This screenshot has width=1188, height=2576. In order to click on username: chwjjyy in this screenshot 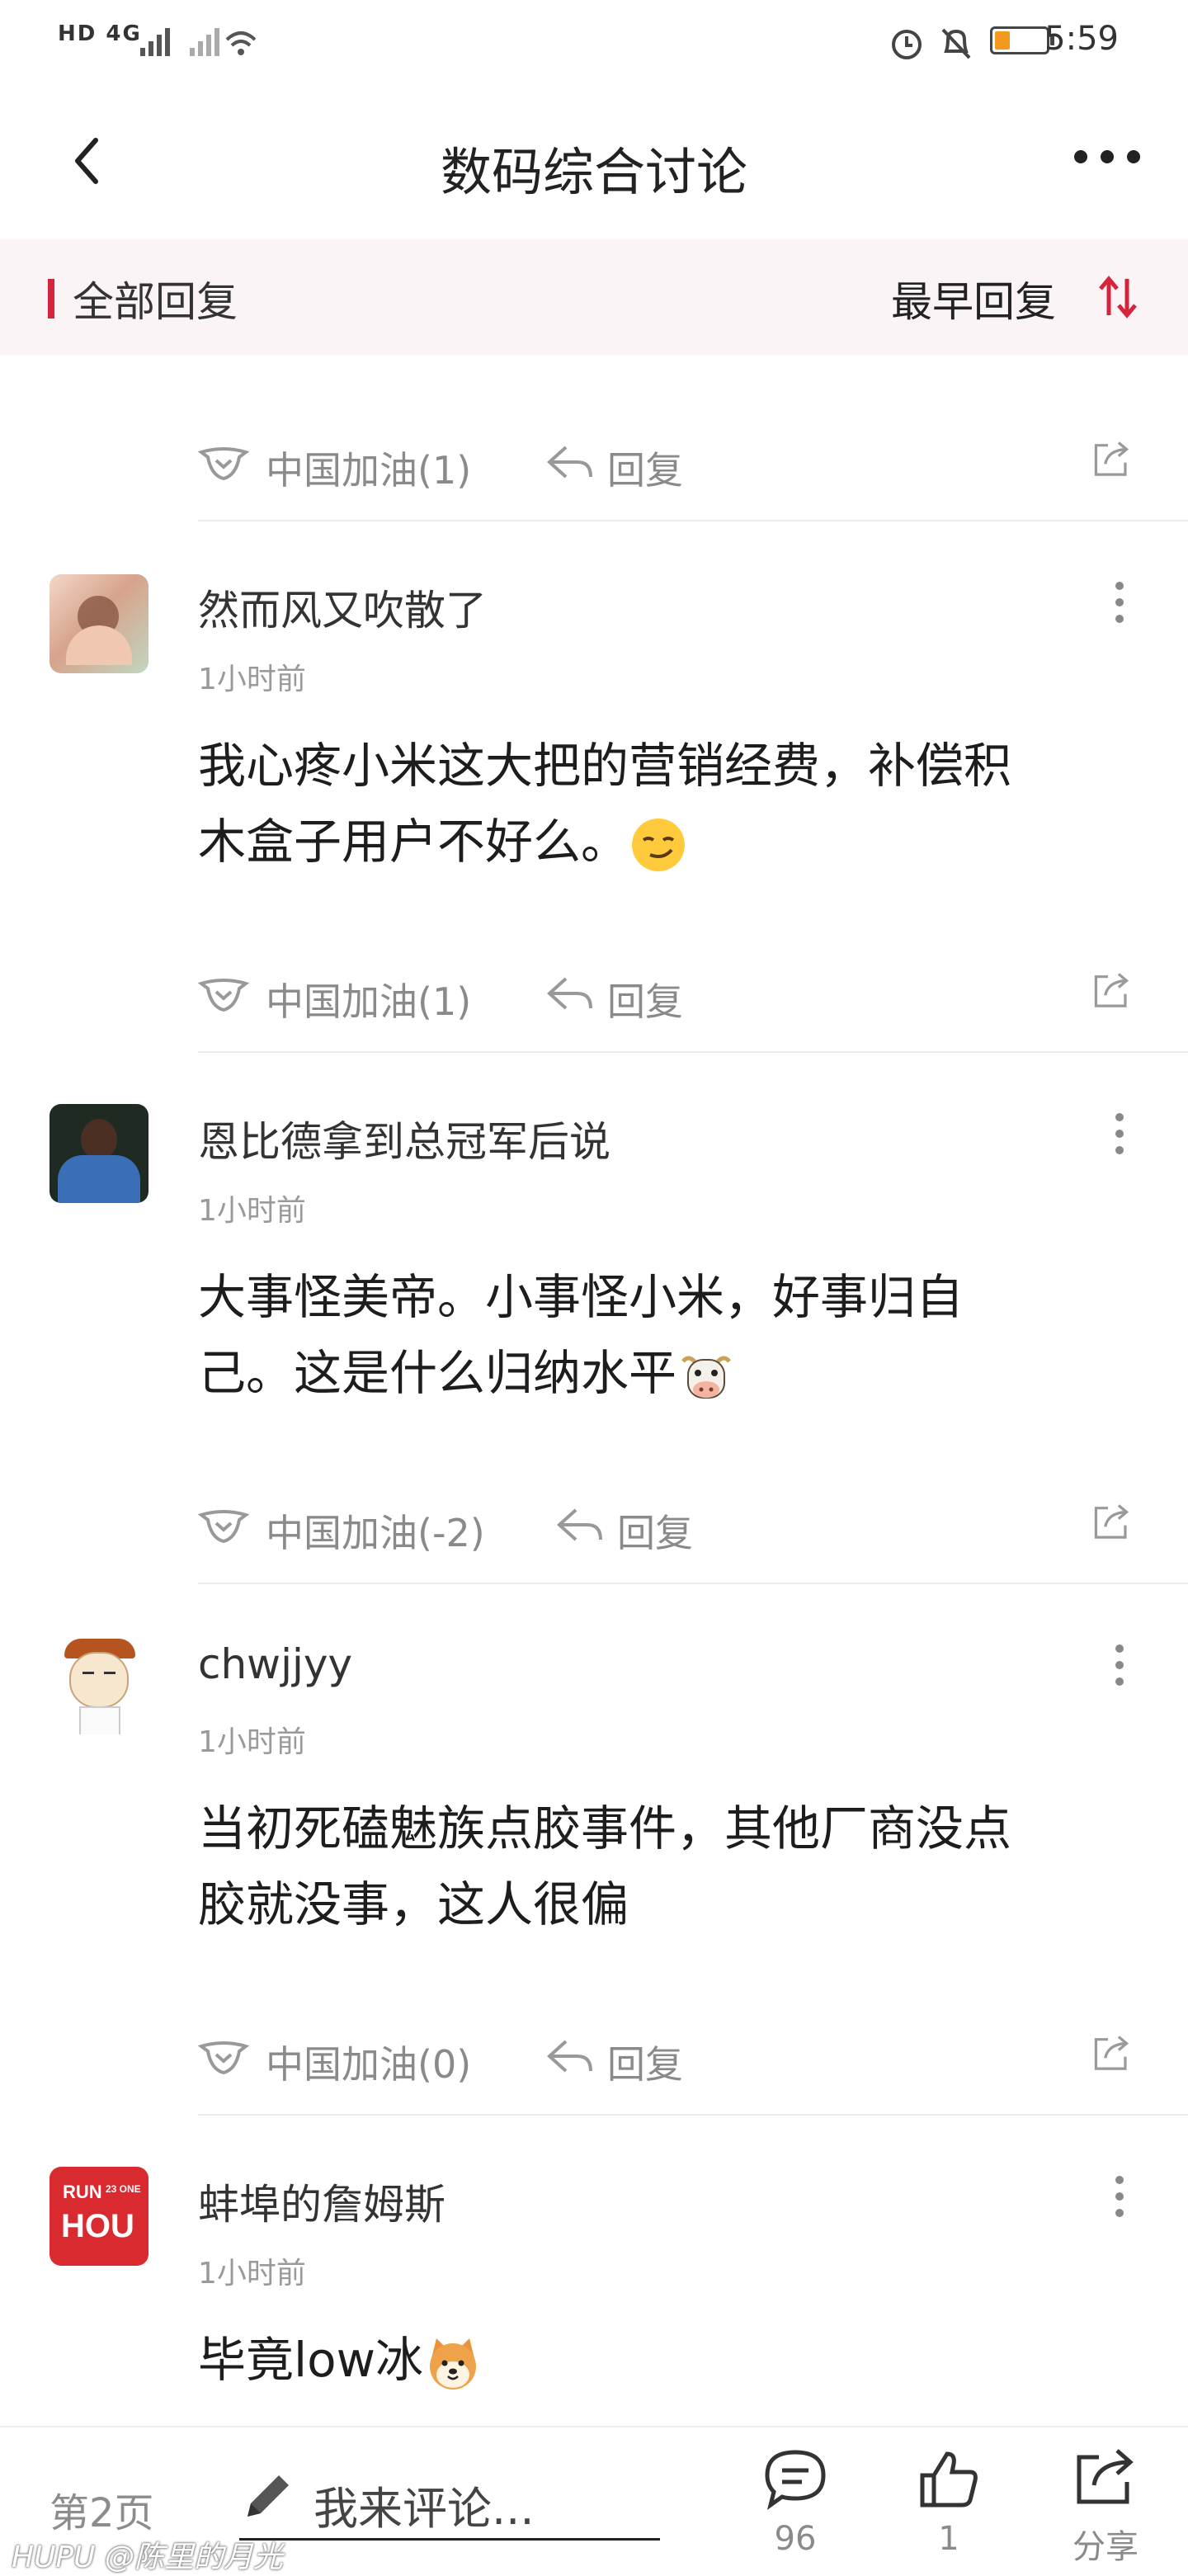, I will do `click(275, 1664)`.